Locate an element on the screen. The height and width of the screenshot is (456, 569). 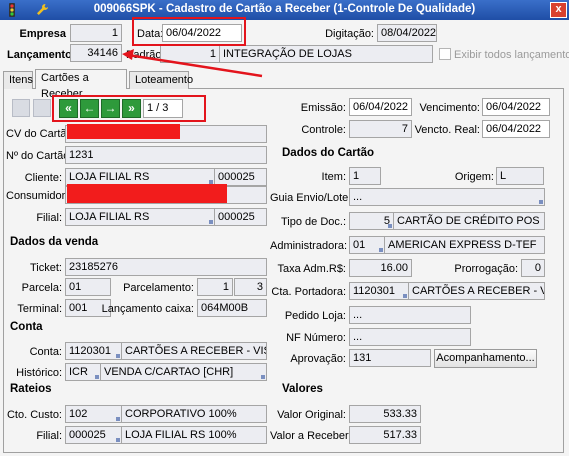
padrao-code-field: 1 is located at coordinates (190, 54).